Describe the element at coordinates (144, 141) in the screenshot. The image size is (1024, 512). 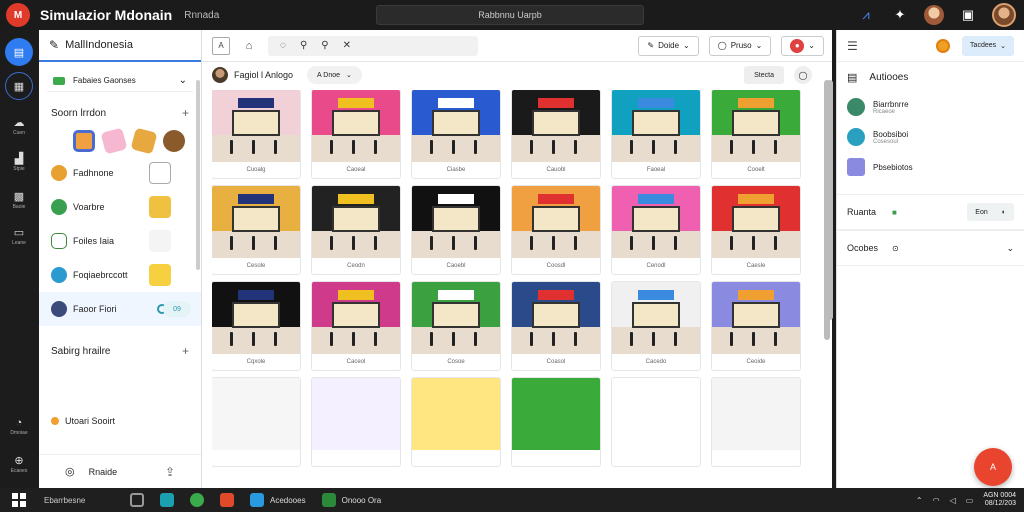
I see `crate-icon` at that location.